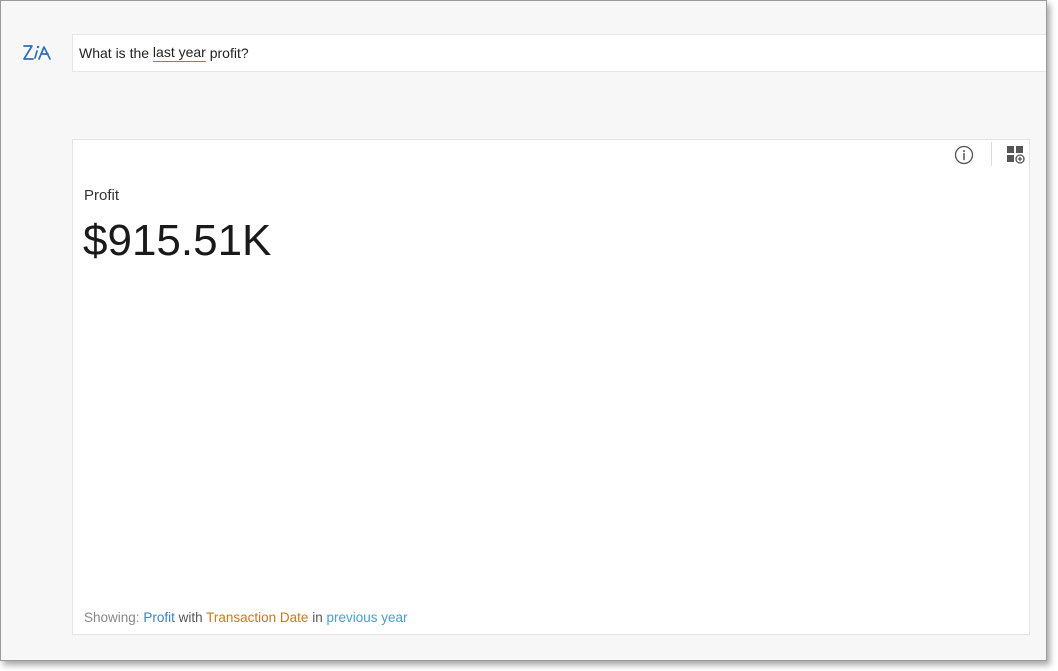 Image resolution: width=1058 pixels, height=671 pixels. I want to click on query-input: What is the last year profit?, so click(559, 53).